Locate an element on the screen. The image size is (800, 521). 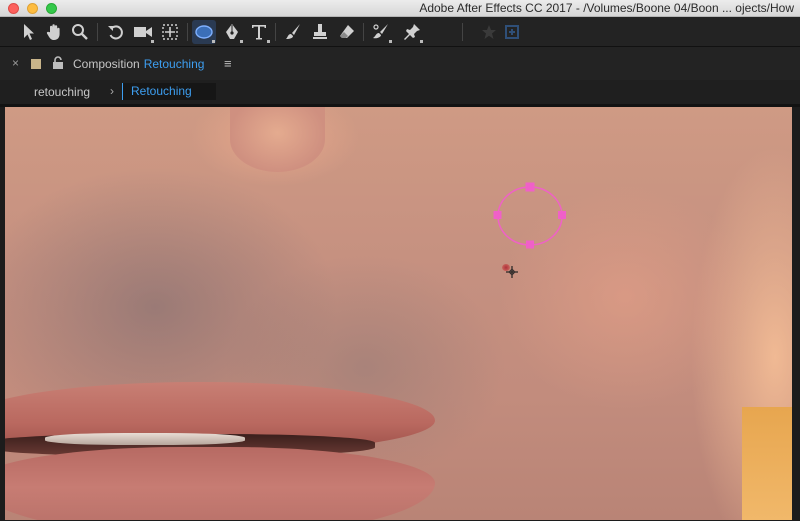
zoom-tool is located at coordinates (80, 32).